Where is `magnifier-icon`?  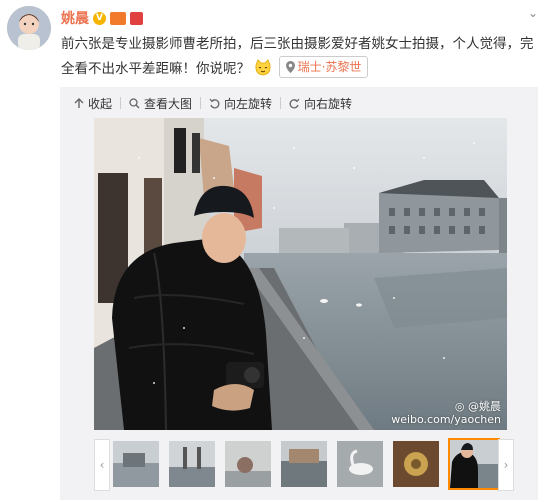
magnifier-icon is located at coordinates (134, 102).